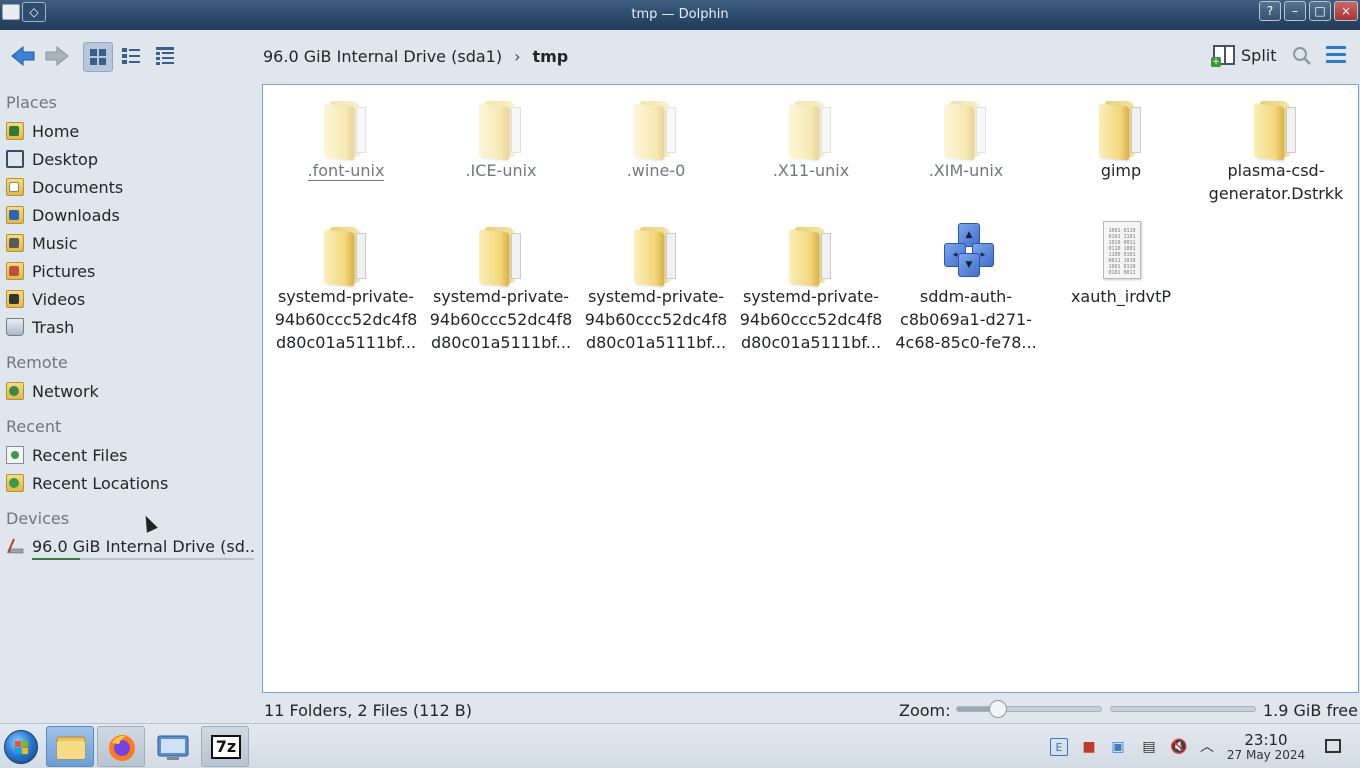 The height and width of the screenshot is (768, 1360). Describe the element at coordinates (1295, 11) in the screenshot. I see `minimize-button: –` at that location.